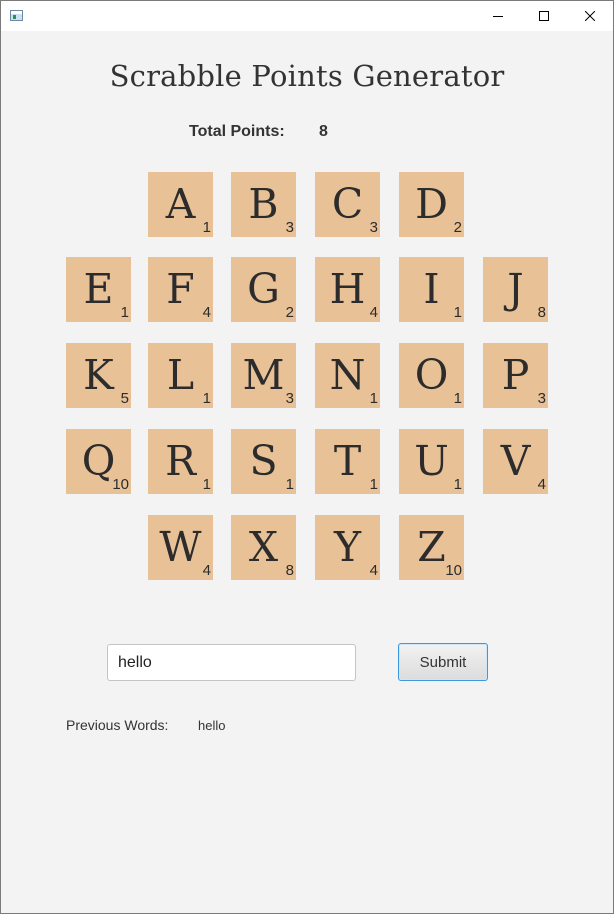 This screenshot has width=614, height=914. Describe the element at coordinates (180, 289) in the screenshot. I see `letter-tile-f: F4` at that location.